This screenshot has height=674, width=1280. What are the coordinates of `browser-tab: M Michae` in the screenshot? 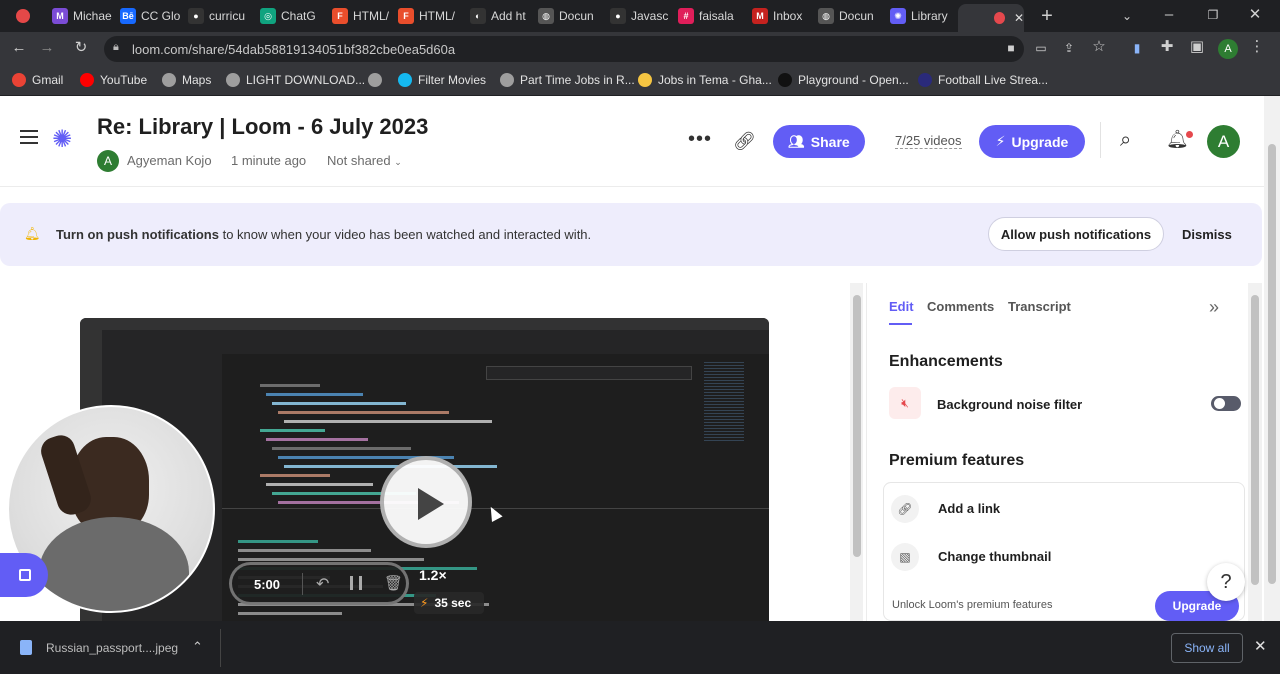 It's located at (80, 16).